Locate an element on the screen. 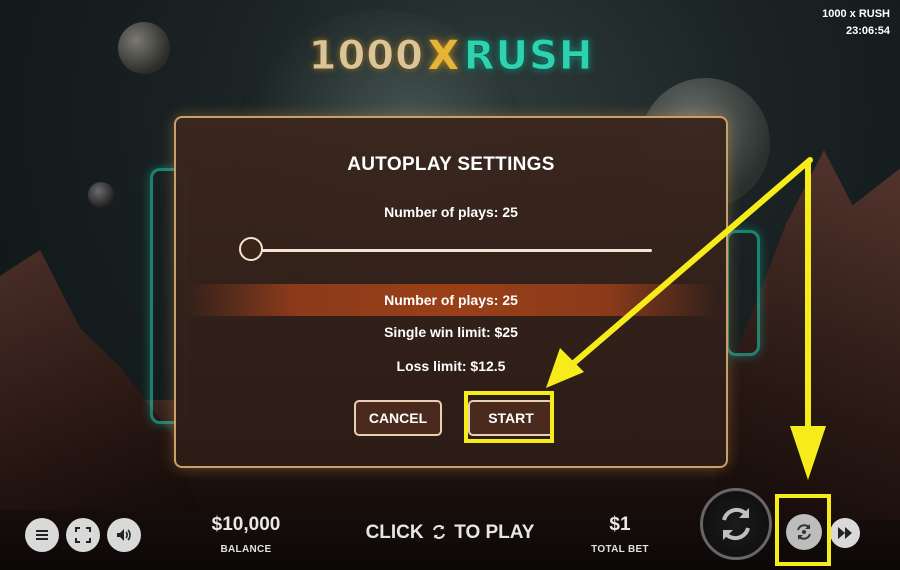 The width and height of the screenshot is (900, 570). start-button: START is located at coordinates (511, 418).